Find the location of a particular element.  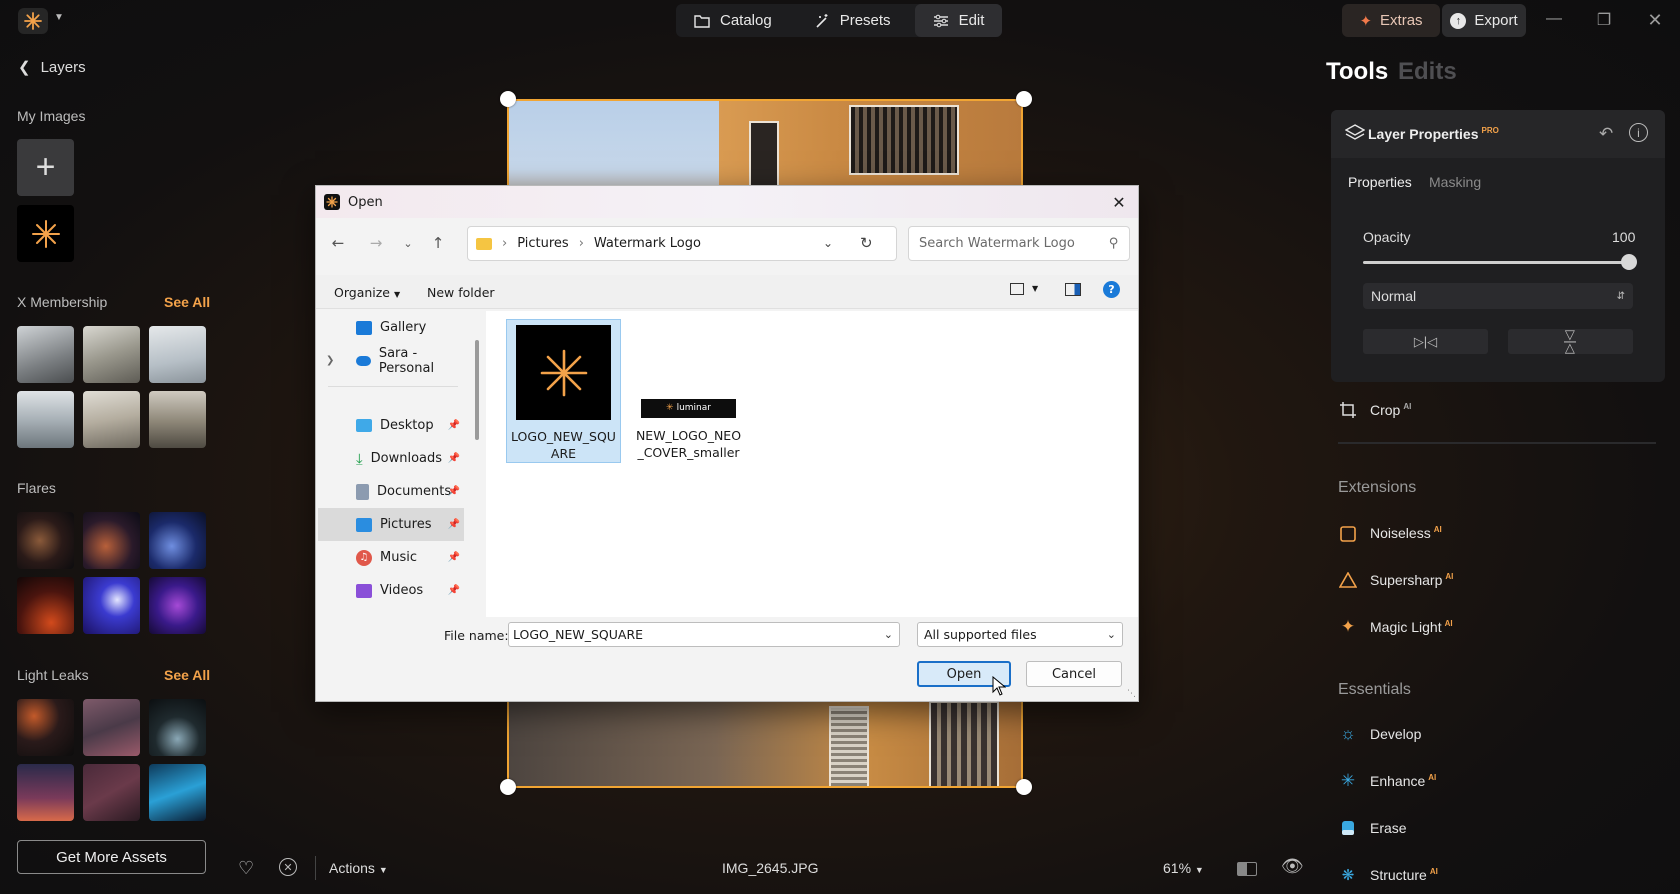

blend-mode-select: Normal ⇵ is located at coordinates (1498, 296).